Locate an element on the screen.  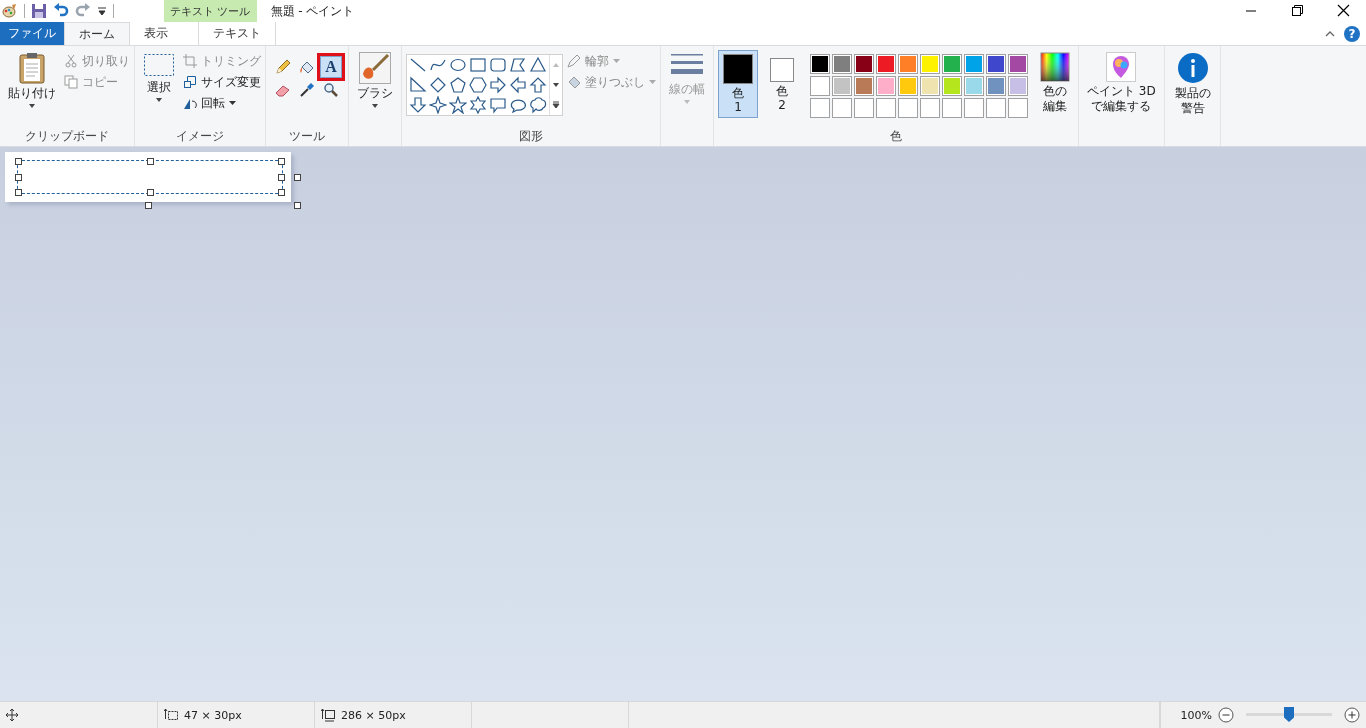
paint-3d-icon is located at coordinates (1121, 67).